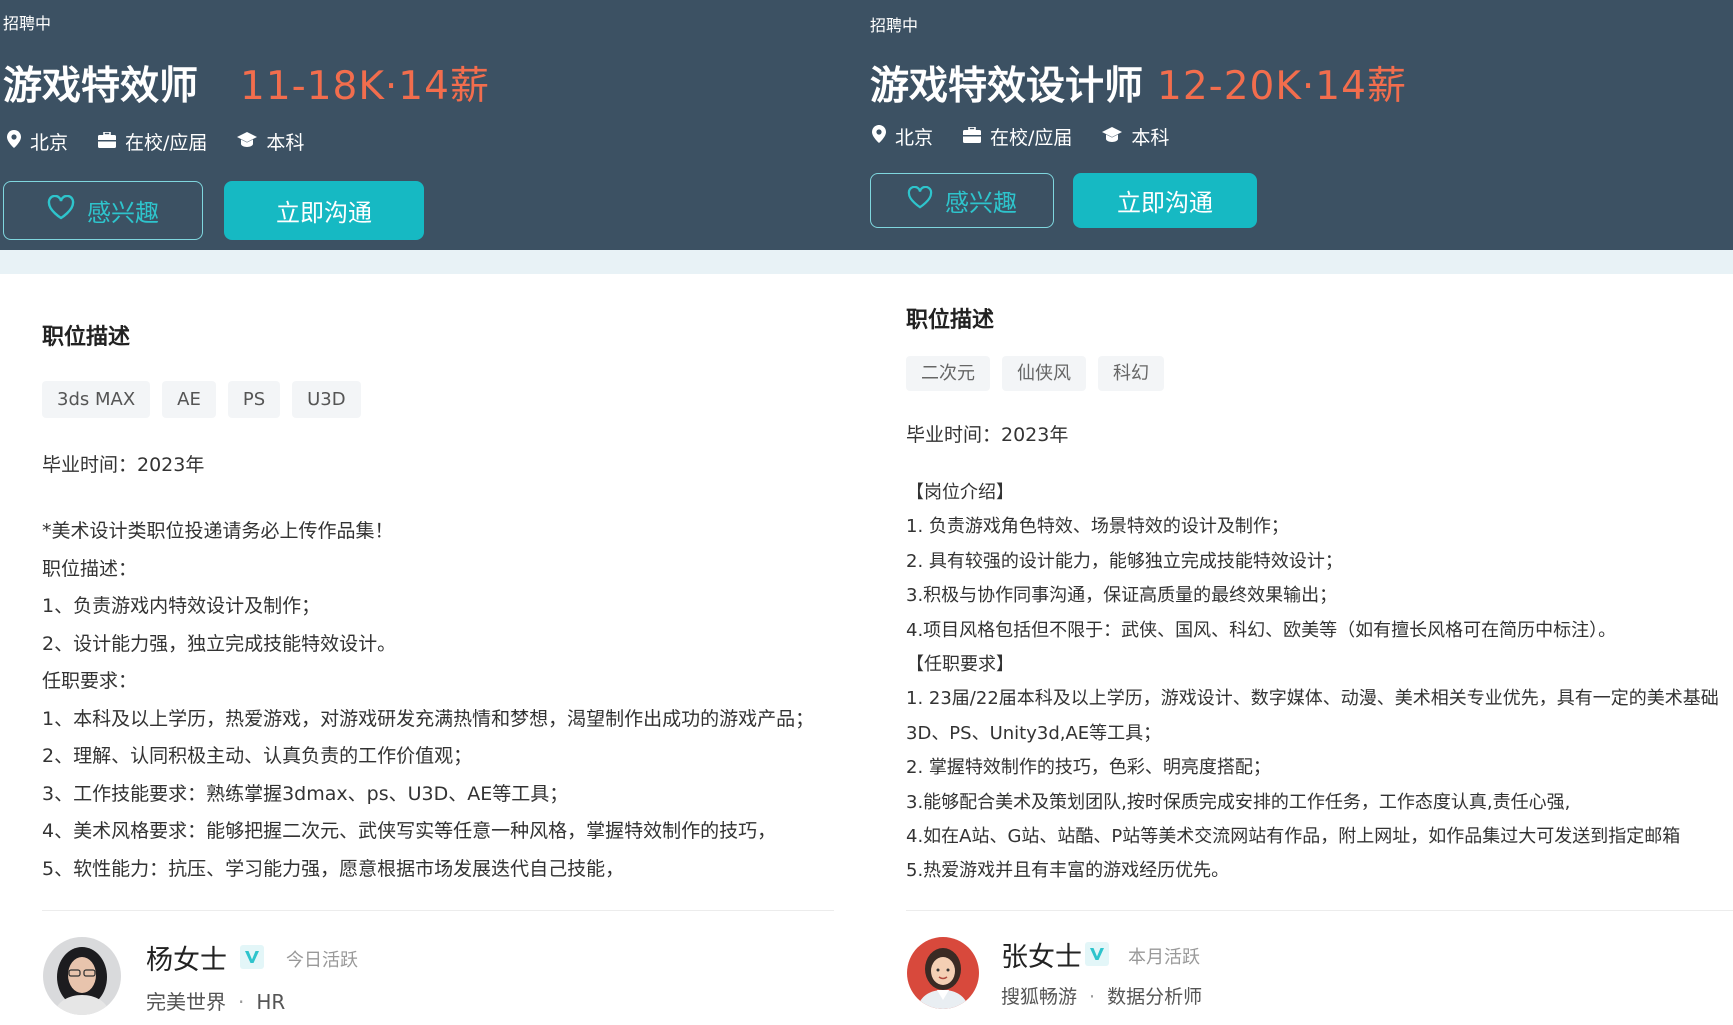 This screenshot has height=1025, width=1733. I want to click on recruiter-name: 张女士, so click(1041, 957).